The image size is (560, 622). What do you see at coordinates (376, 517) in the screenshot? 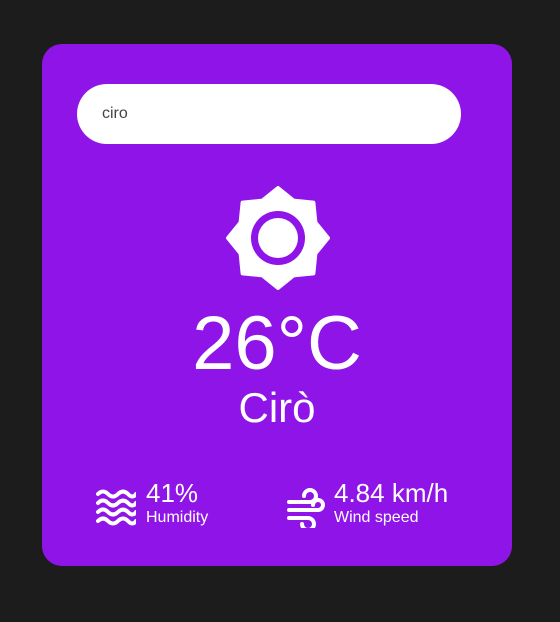
I see `wind-speed-label: Wind speed` at bounding box center [376, 517].